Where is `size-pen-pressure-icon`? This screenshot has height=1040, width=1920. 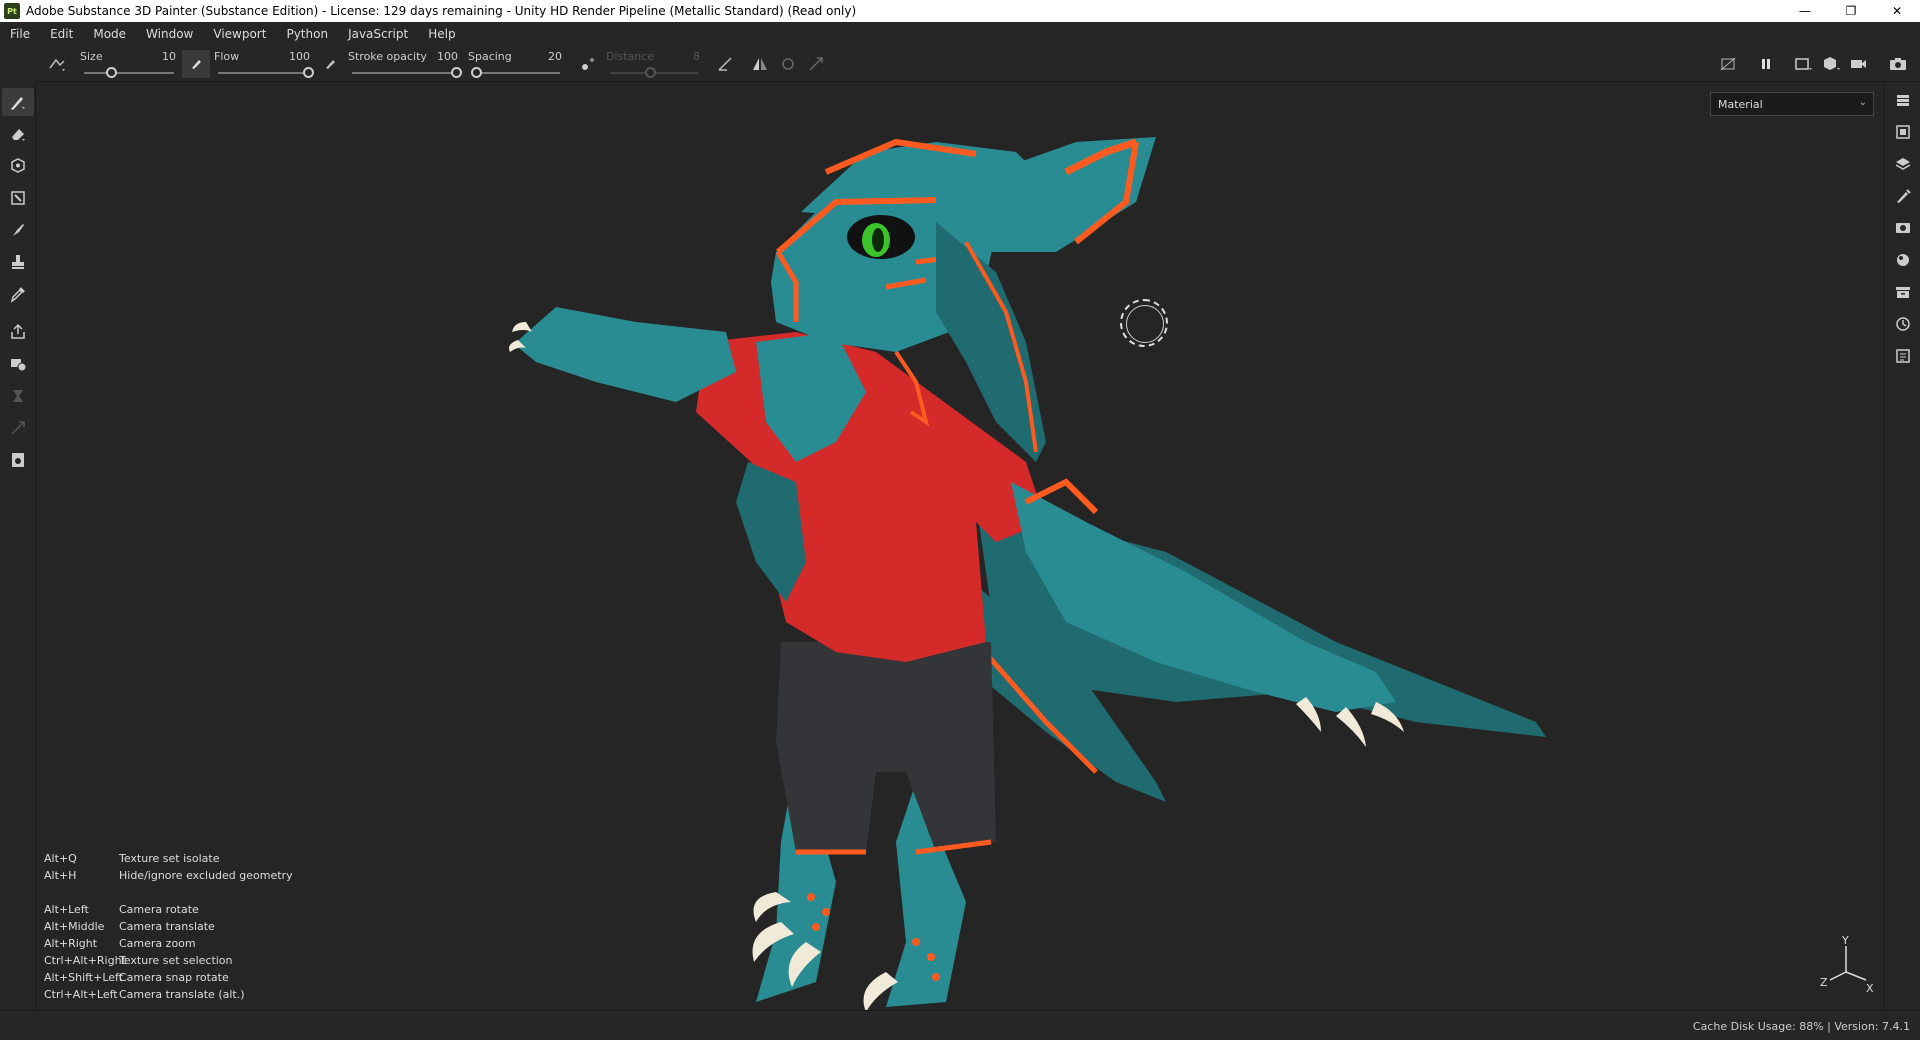 size-pen-pressure-icon is located at coordinates (196, 63).